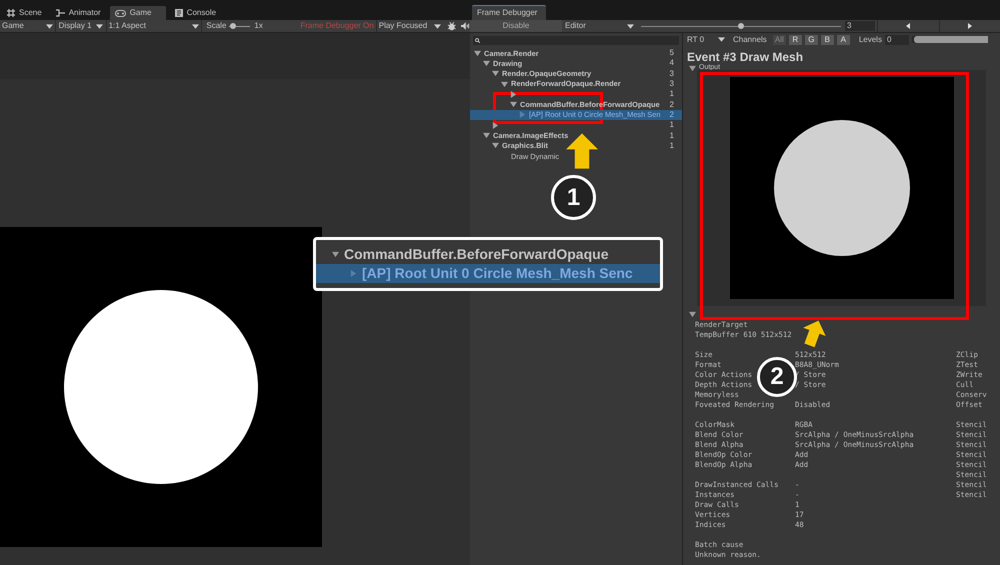 This screenshot has height=565, width=1000. Describe the element at coordinates (337, 26) in the screenshot. I see `frame-debugger-status: Frame Debugger On` at that location.